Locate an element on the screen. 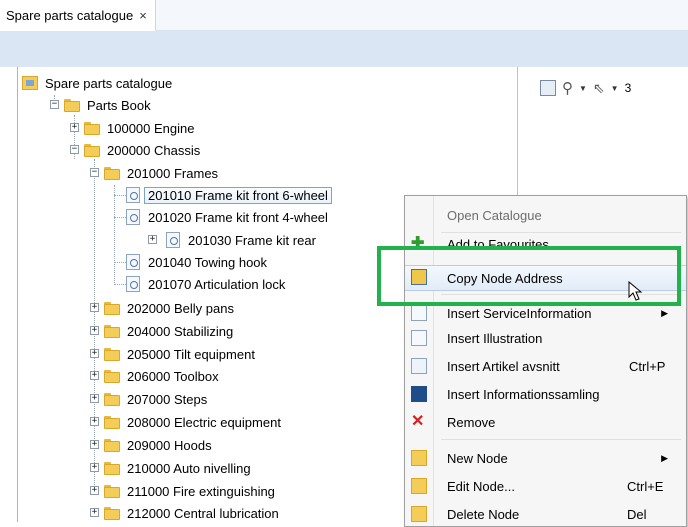  tree-node-211000: 211000 Fire extinguishing is located at coordinates (189, 491).